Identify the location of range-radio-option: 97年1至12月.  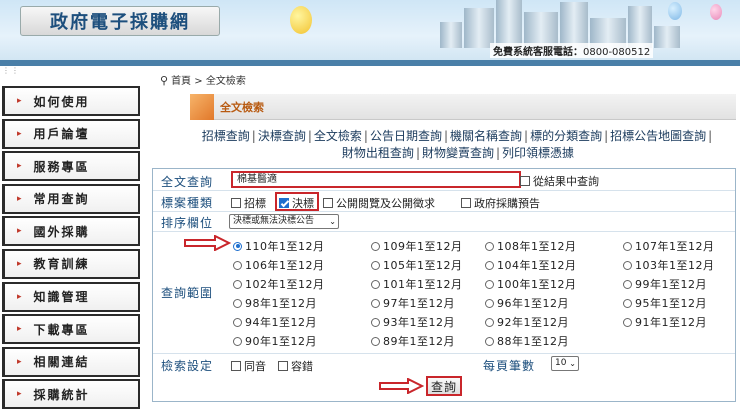
(413, 303).